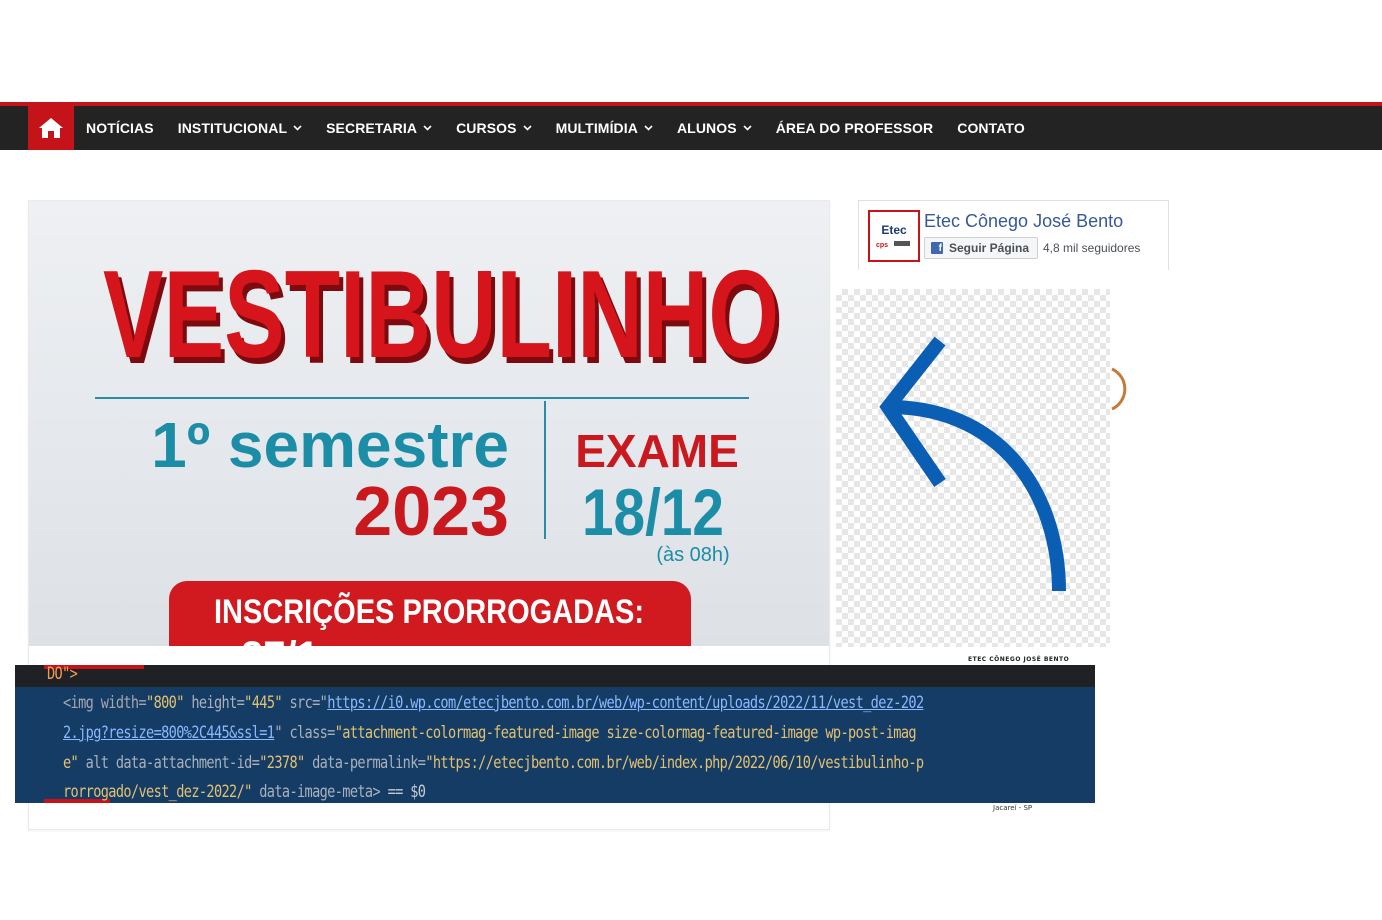  Describe the element at coordinates (486, 128) in the screenshot. I see `nav-item-label: CURSOS` at that location.